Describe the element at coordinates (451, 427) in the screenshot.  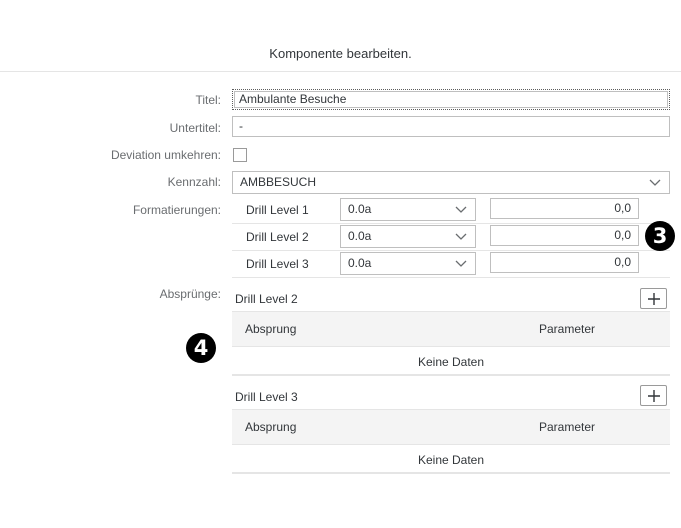
I see `absprung-table-3-header: Absprung Parameter` at that location.